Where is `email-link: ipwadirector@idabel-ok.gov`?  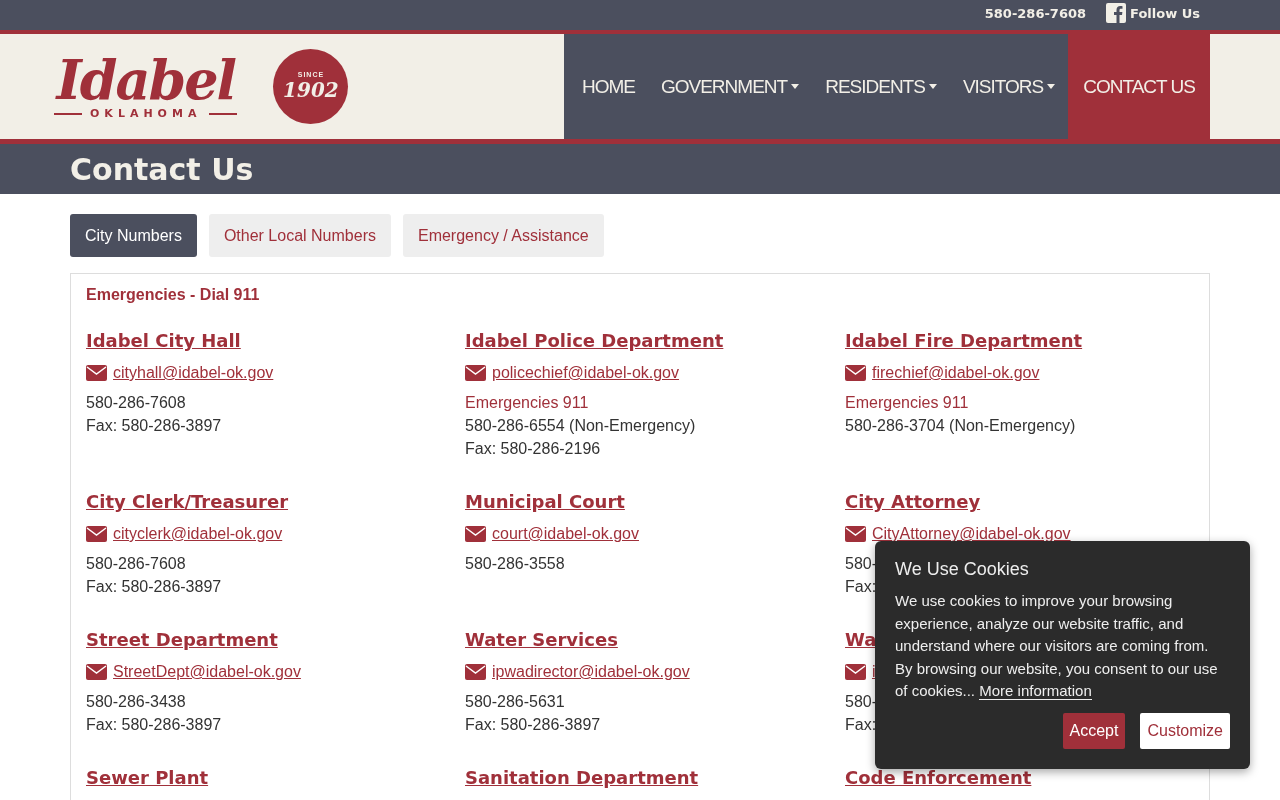
email-link: ipwadirector@idabel-ok.gov is located at coordinates (591, 672).